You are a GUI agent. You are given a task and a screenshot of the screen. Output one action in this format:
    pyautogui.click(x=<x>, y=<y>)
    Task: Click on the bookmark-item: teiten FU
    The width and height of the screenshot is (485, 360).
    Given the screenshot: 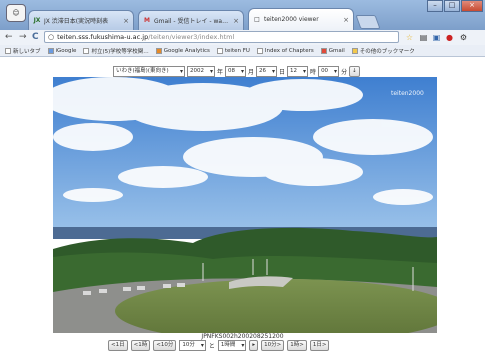 What is the action you would take?
    pyautogui.click(x=233, y=50)
    